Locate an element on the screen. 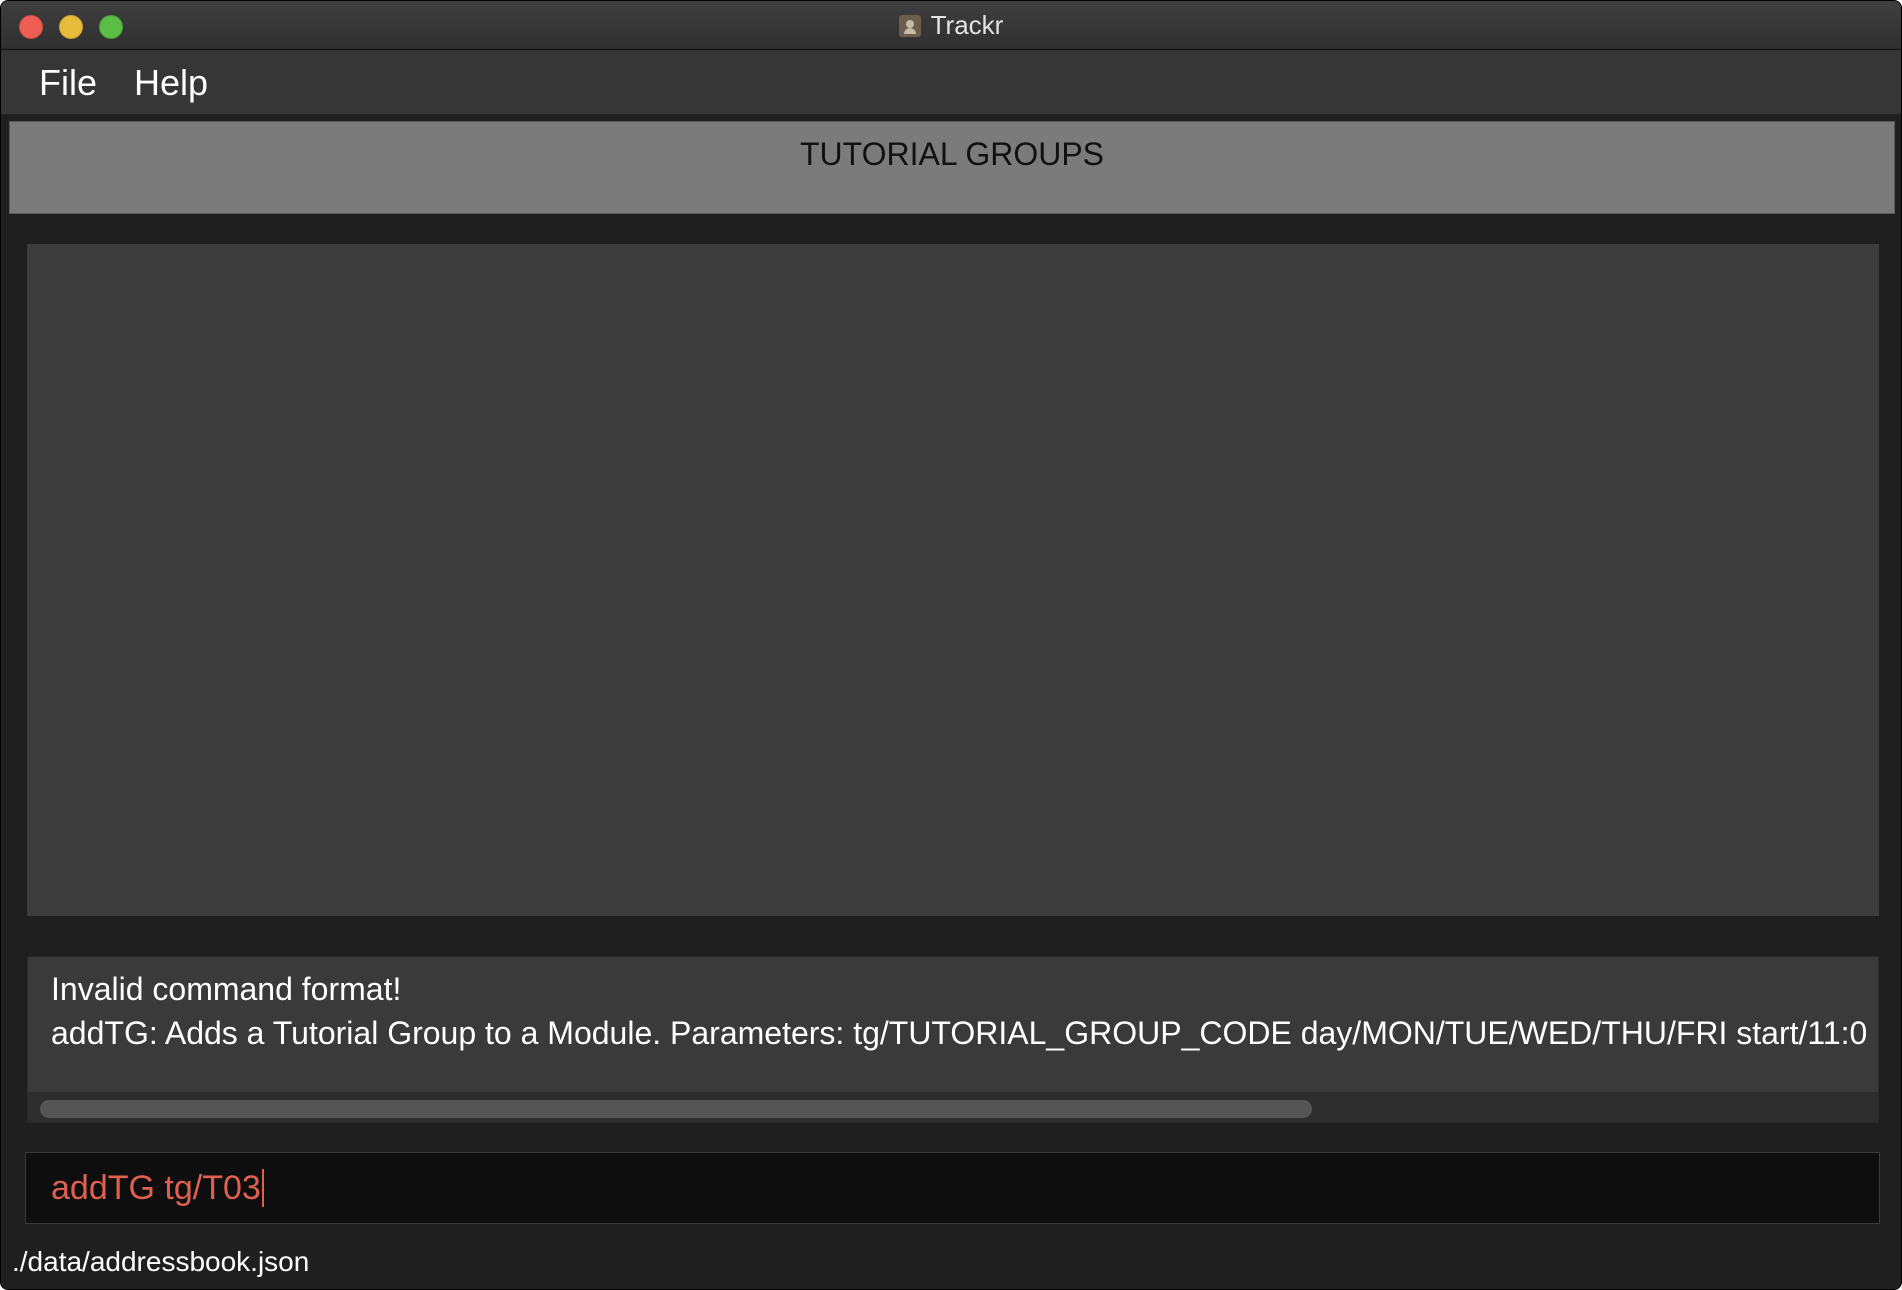 This screenshot has width=1902, height=1290. window-title-group: Trackr is located at coordinates (951, 25).